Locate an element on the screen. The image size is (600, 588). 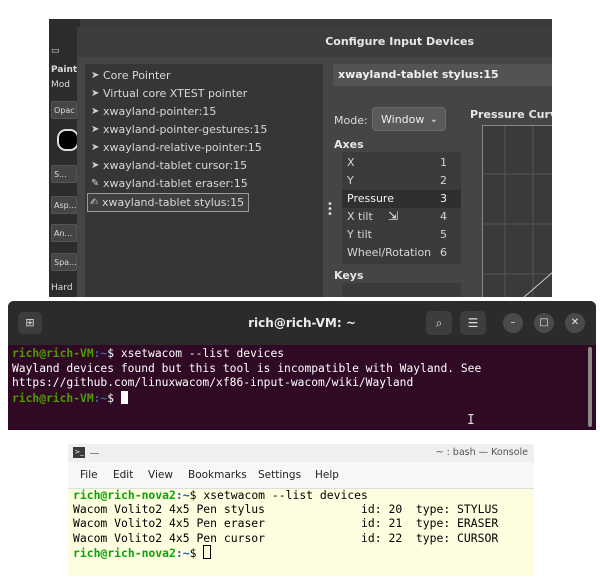
hamburger-menu-icon: ☰ is located at coordinates (473, 323).